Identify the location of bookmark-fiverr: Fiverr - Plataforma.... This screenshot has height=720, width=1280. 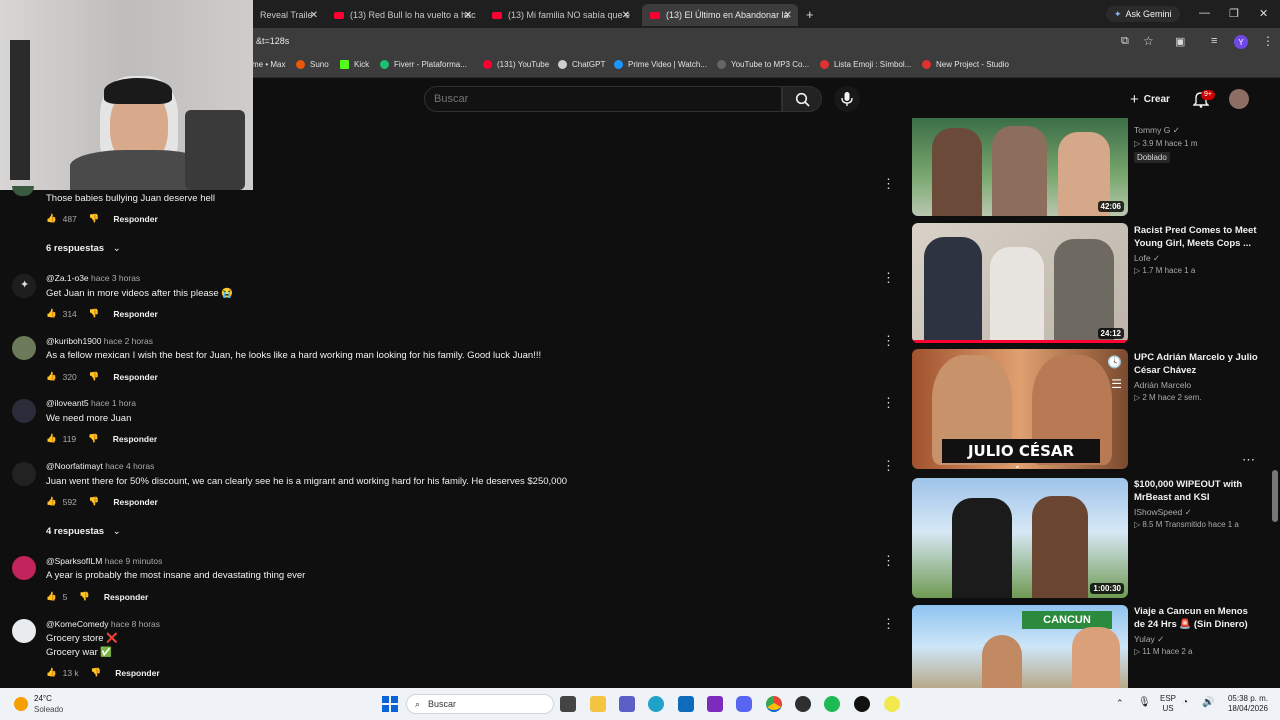
(423, 64).